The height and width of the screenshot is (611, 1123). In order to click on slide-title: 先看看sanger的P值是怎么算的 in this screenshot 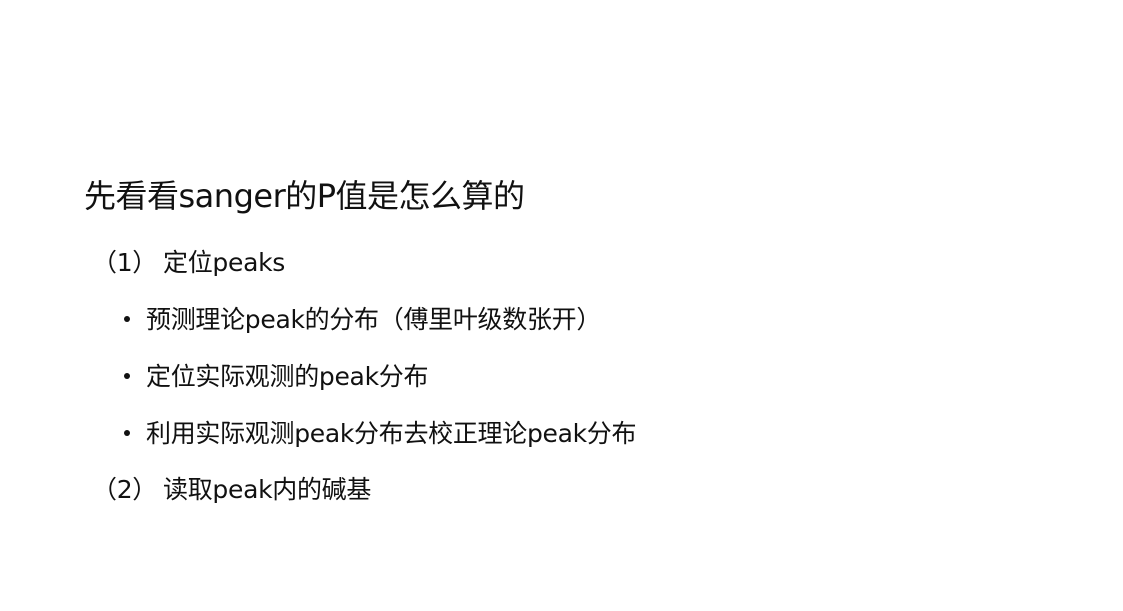, I will do `click(304, 196)`.